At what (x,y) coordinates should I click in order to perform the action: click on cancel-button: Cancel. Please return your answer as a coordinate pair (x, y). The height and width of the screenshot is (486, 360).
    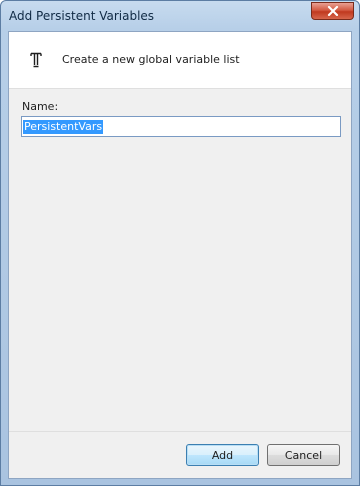
    Looking at the image, I should click on (303, 455).